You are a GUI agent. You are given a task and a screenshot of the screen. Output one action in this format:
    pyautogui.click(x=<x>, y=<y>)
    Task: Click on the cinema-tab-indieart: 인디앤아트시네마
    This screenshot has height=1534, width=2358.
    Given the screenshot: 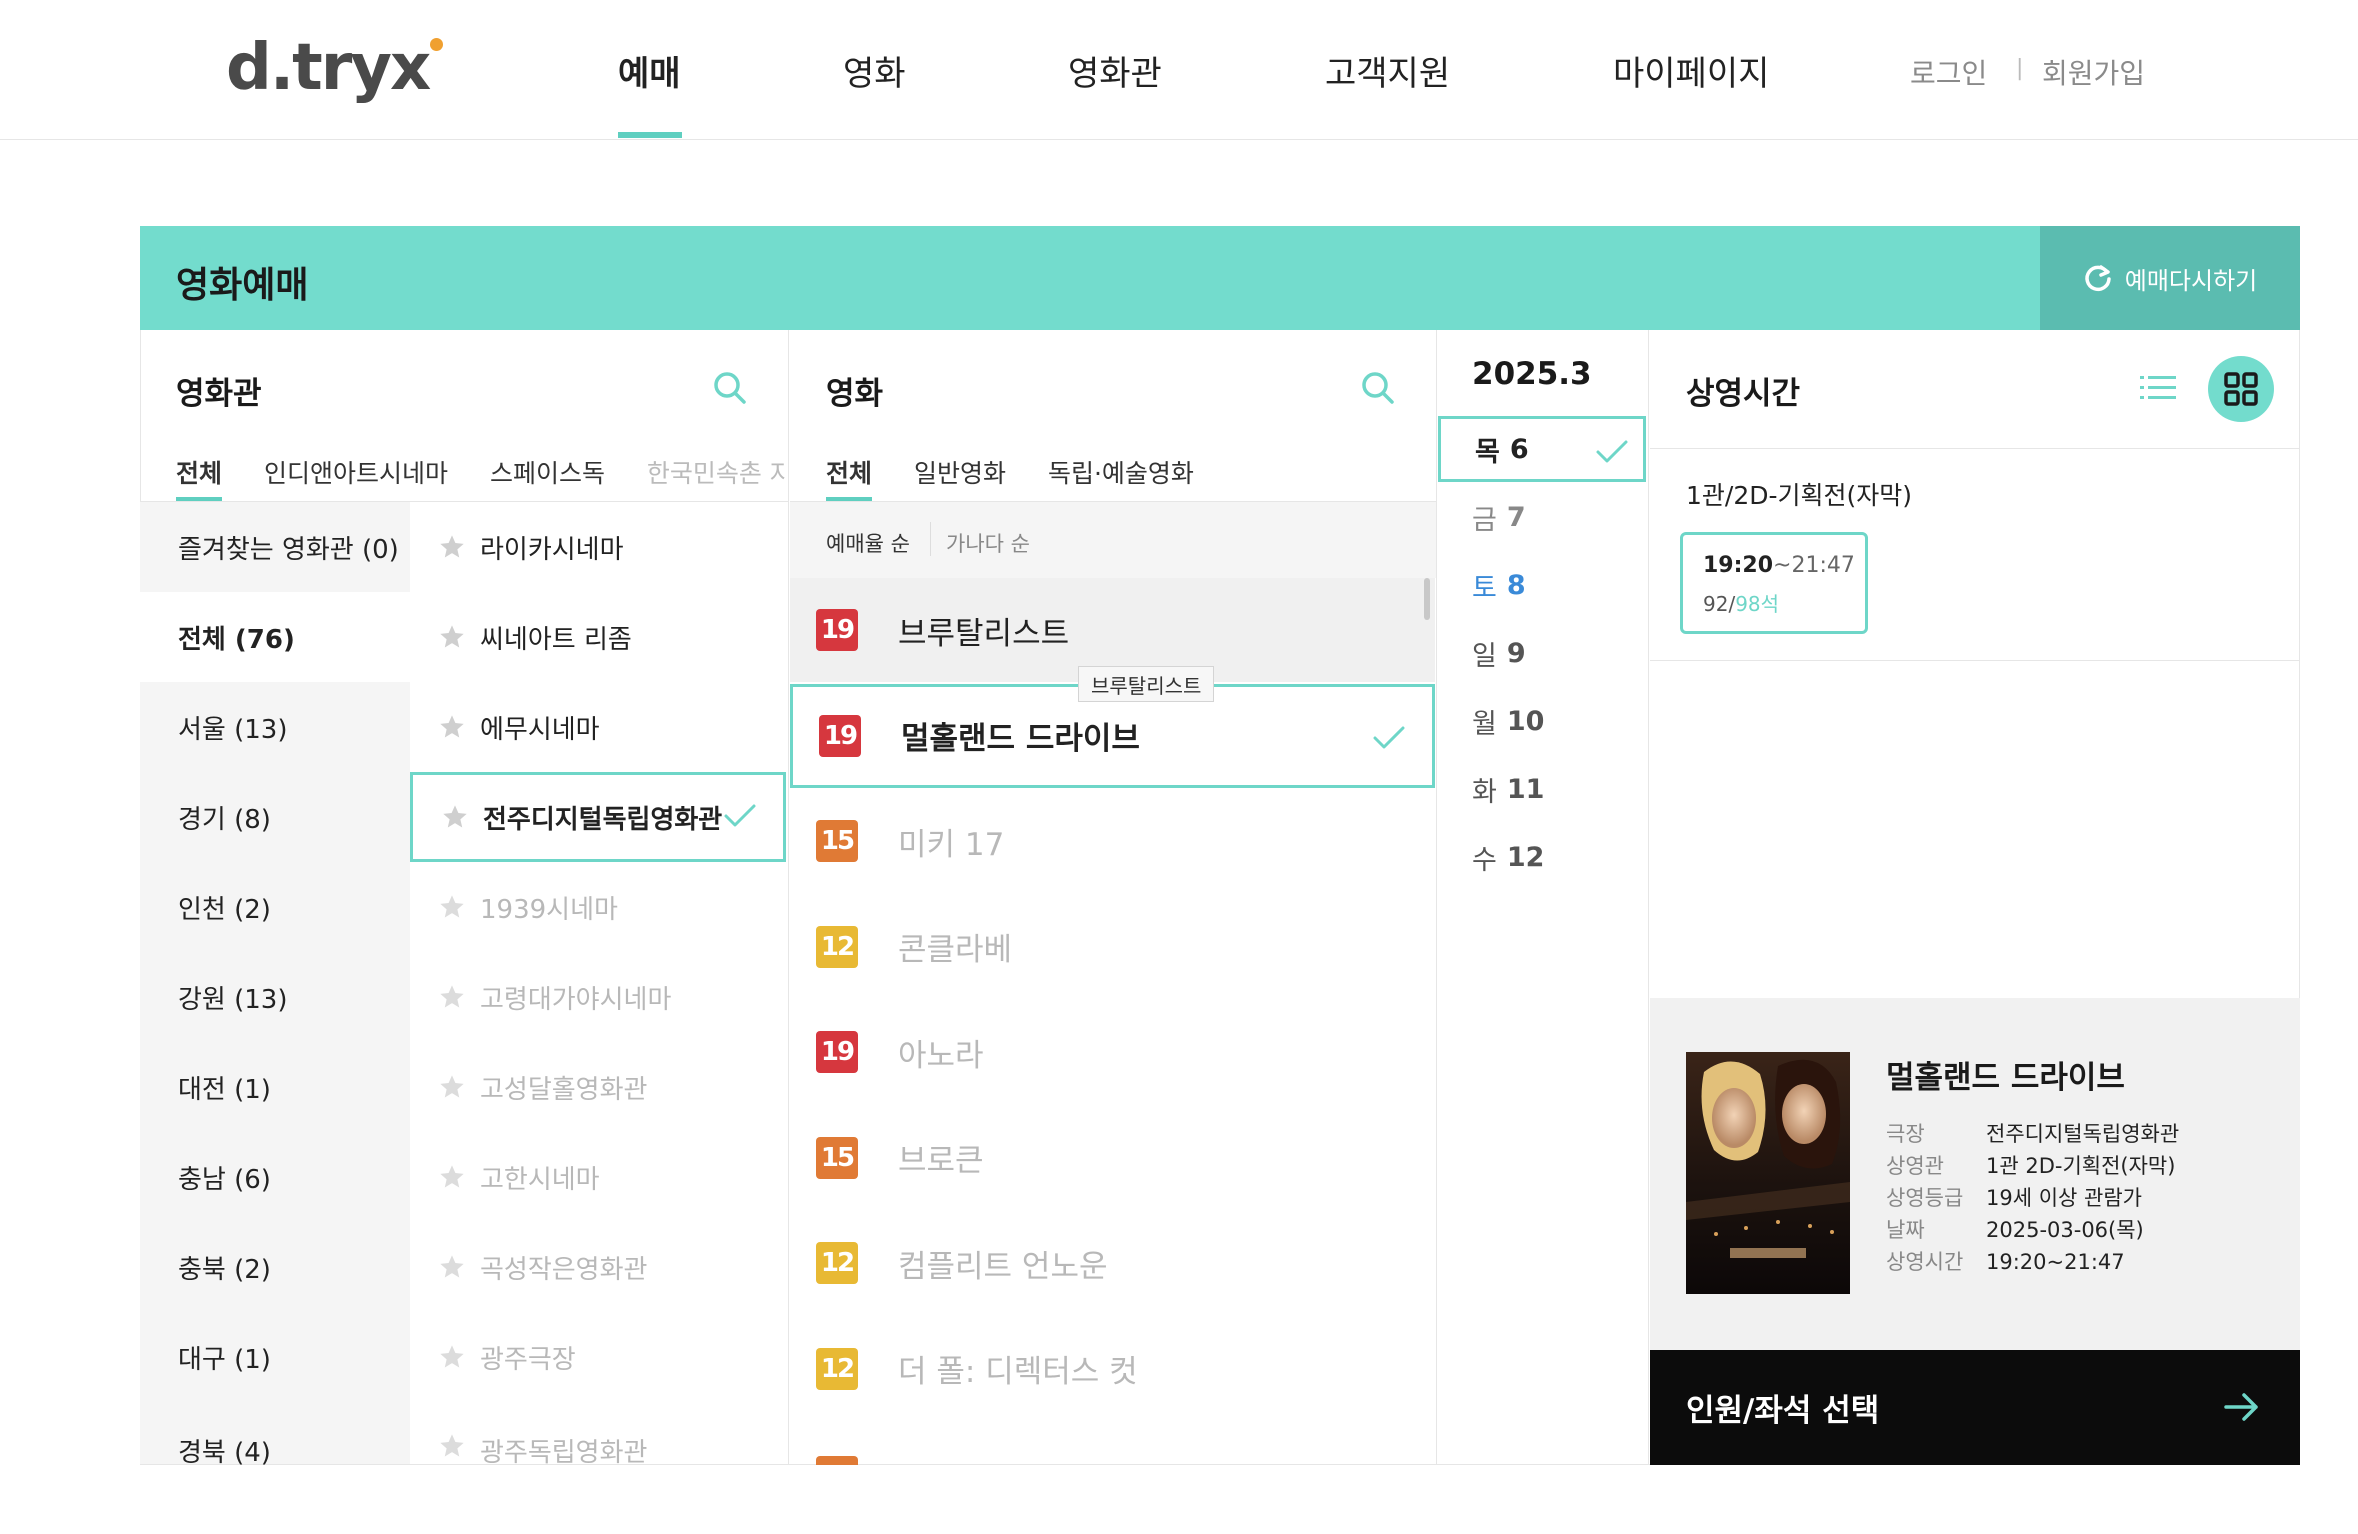 What is the action you would take?
    pyautogui.click(x=356, y=473)
    